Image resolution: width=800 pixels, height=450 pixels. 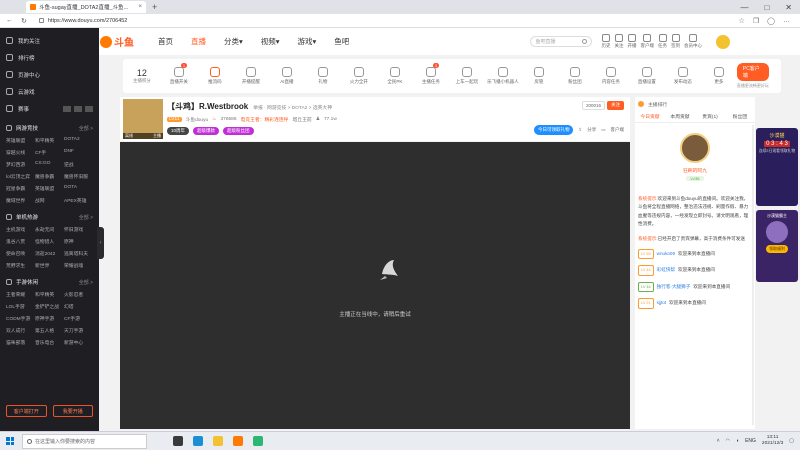 I want to click on sidebar-category-link: 主机游戏, so click(x=20, y=229).